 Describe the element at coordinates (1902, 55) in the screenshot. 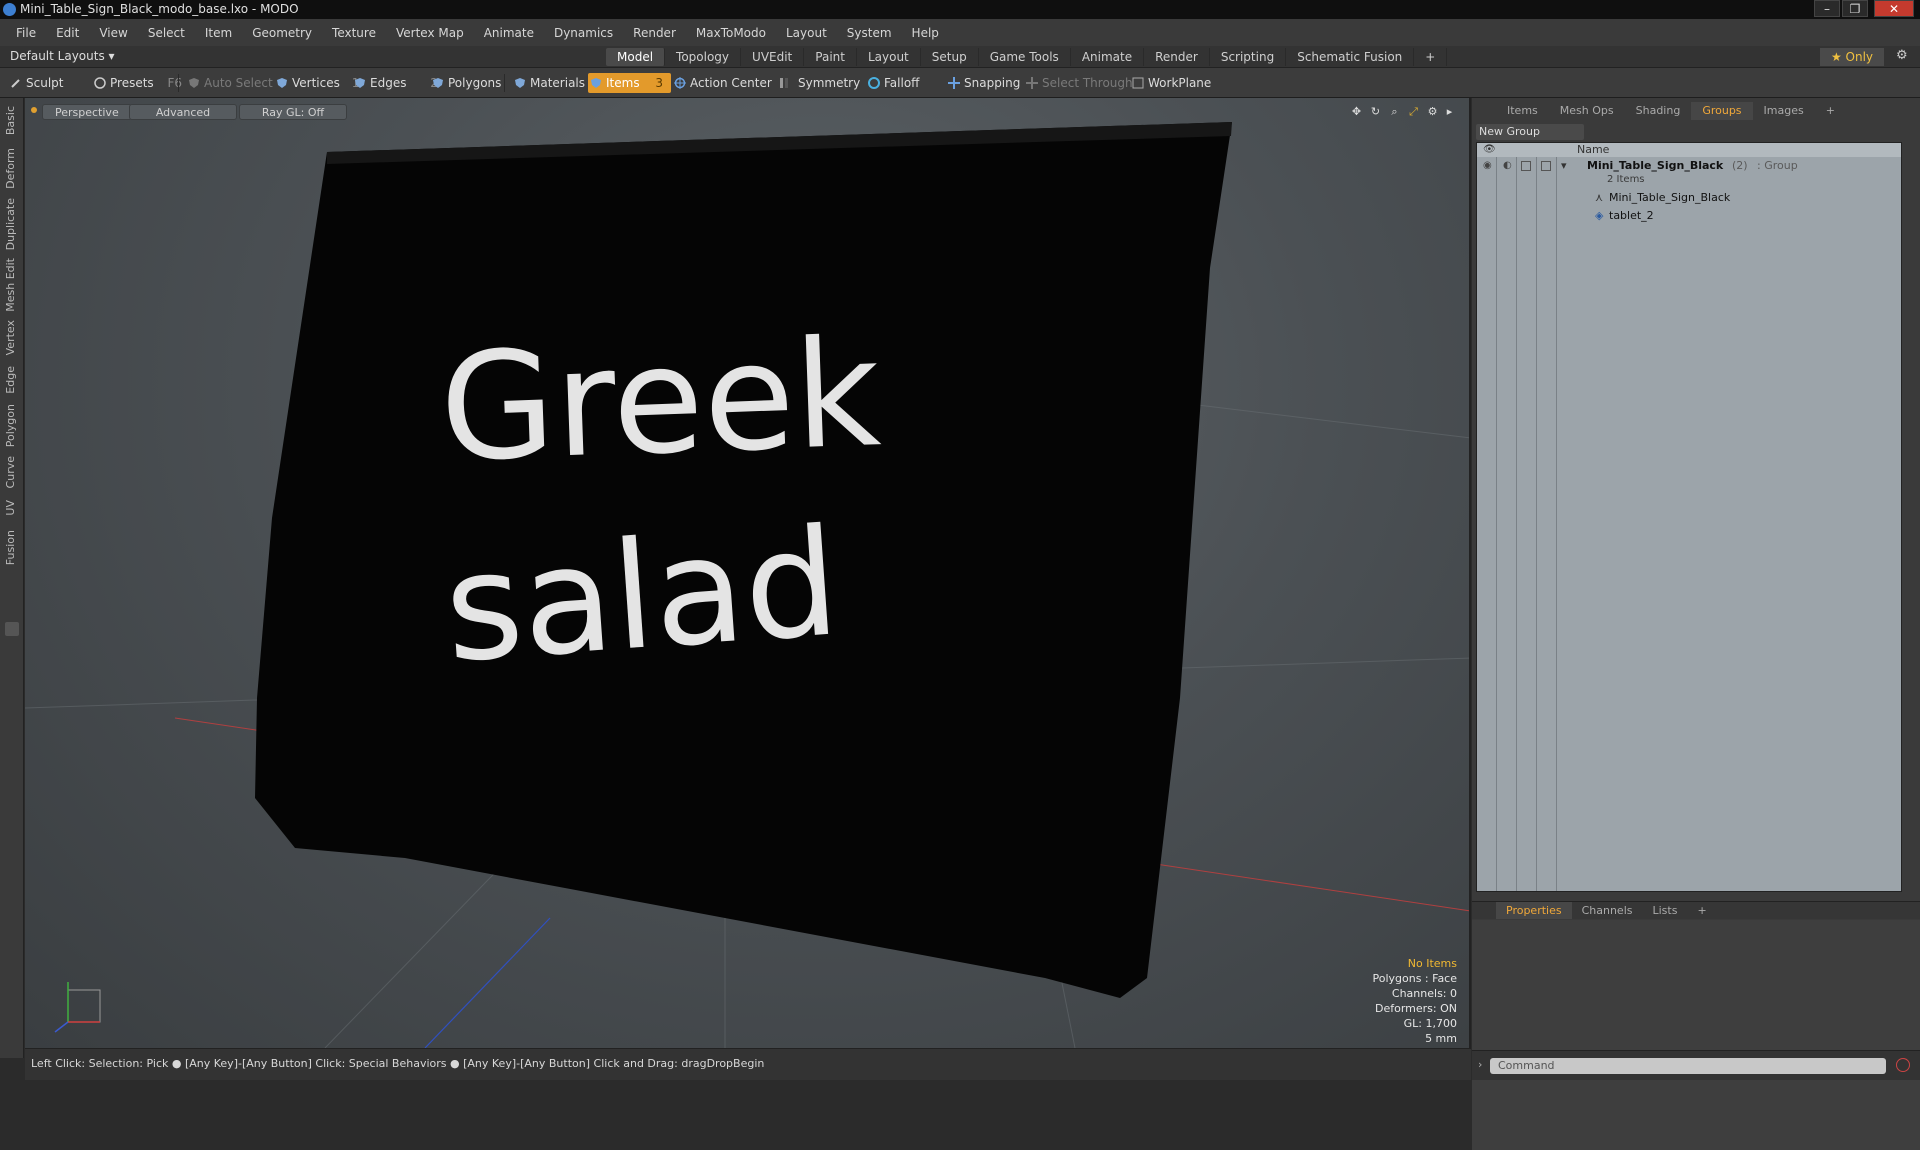

I see `gear-icon: ⚙` at that location.